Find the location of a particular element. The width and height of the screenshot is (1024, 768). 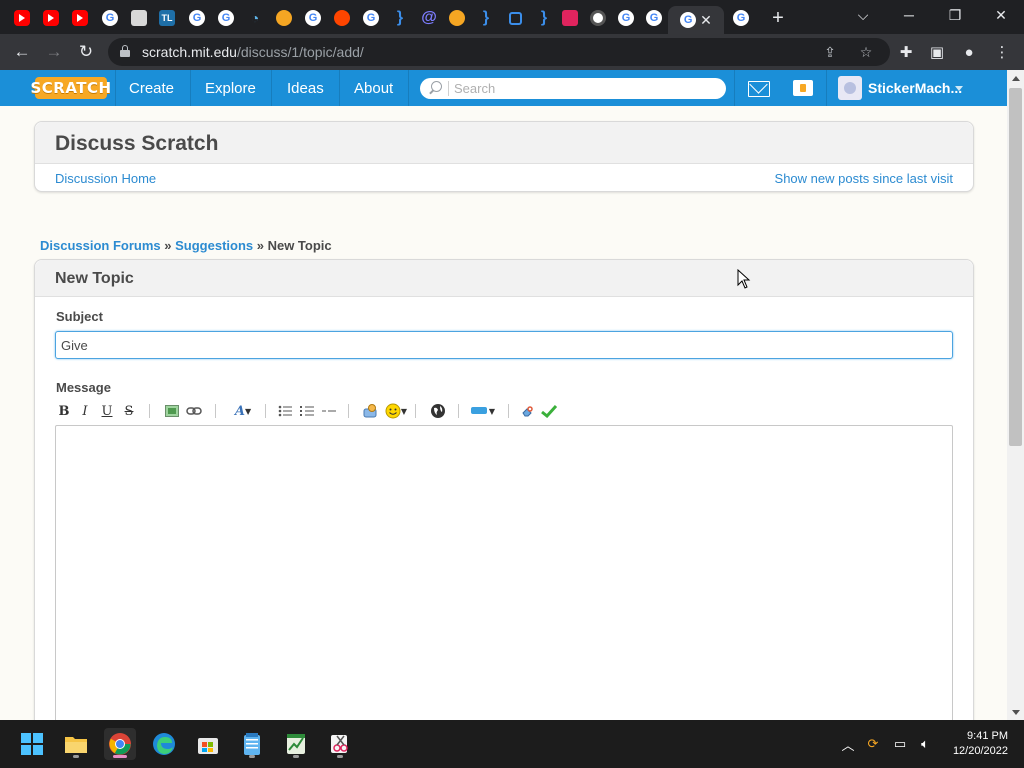

menu-kebab-icon: ⋮ is located at coordinates (1002, 52).